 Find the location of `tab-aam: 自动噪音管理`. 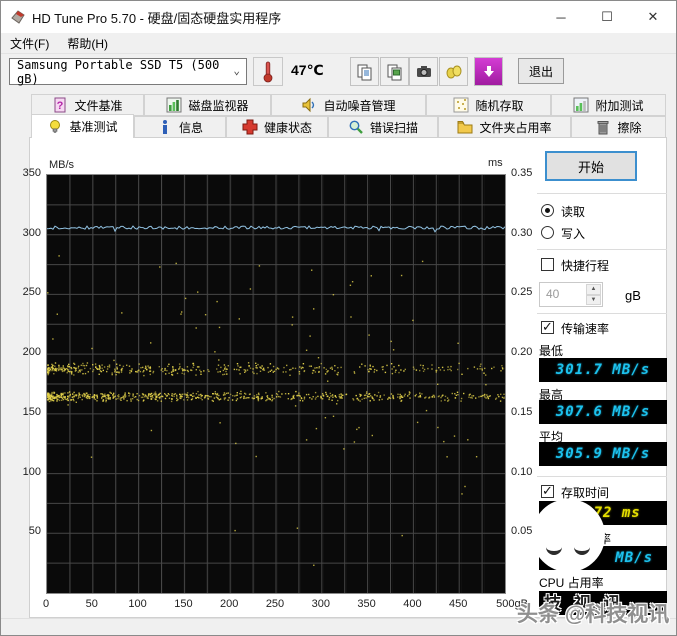

tab-aam: 自动噪音管理 is located at coordinates (348, 105).